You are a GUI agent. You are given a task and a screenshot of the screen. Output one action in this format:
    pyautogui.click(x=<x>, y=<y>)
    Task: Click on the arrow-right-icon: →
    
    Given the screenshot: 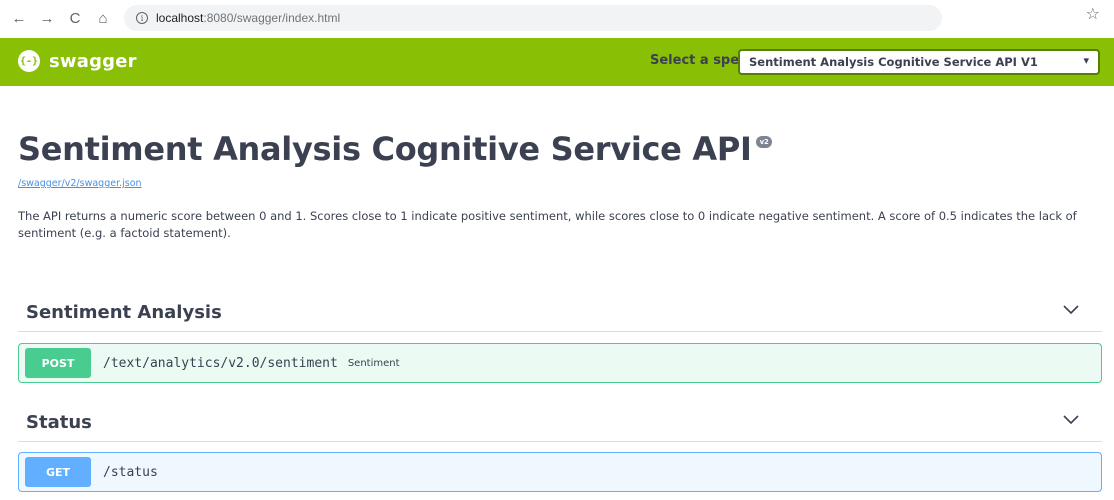 What is the action you would take?
    pyautogui.click(x=47, y=18)
    